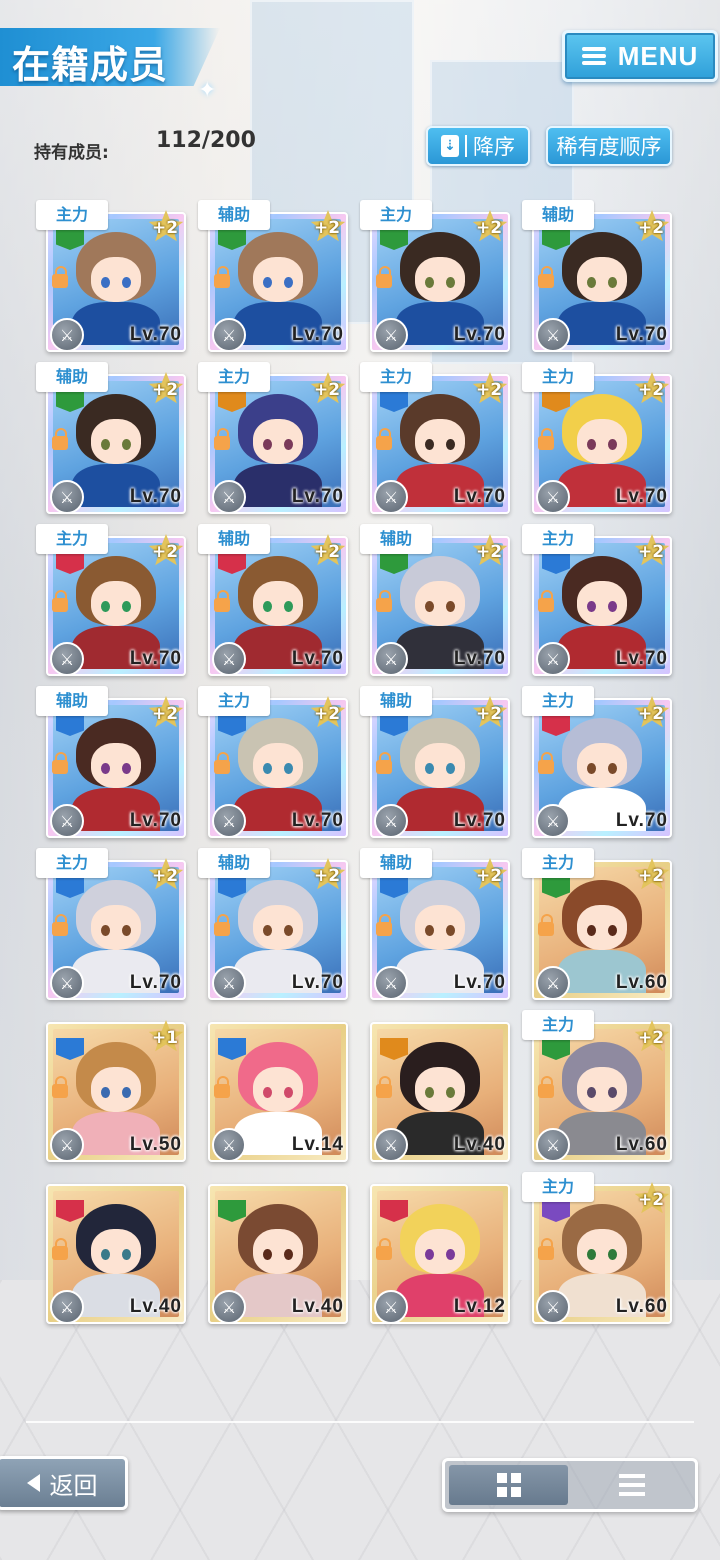 This screenshot has width=720, height=1560. I want to click on page-title: 在籍成员, so click(90, 65).